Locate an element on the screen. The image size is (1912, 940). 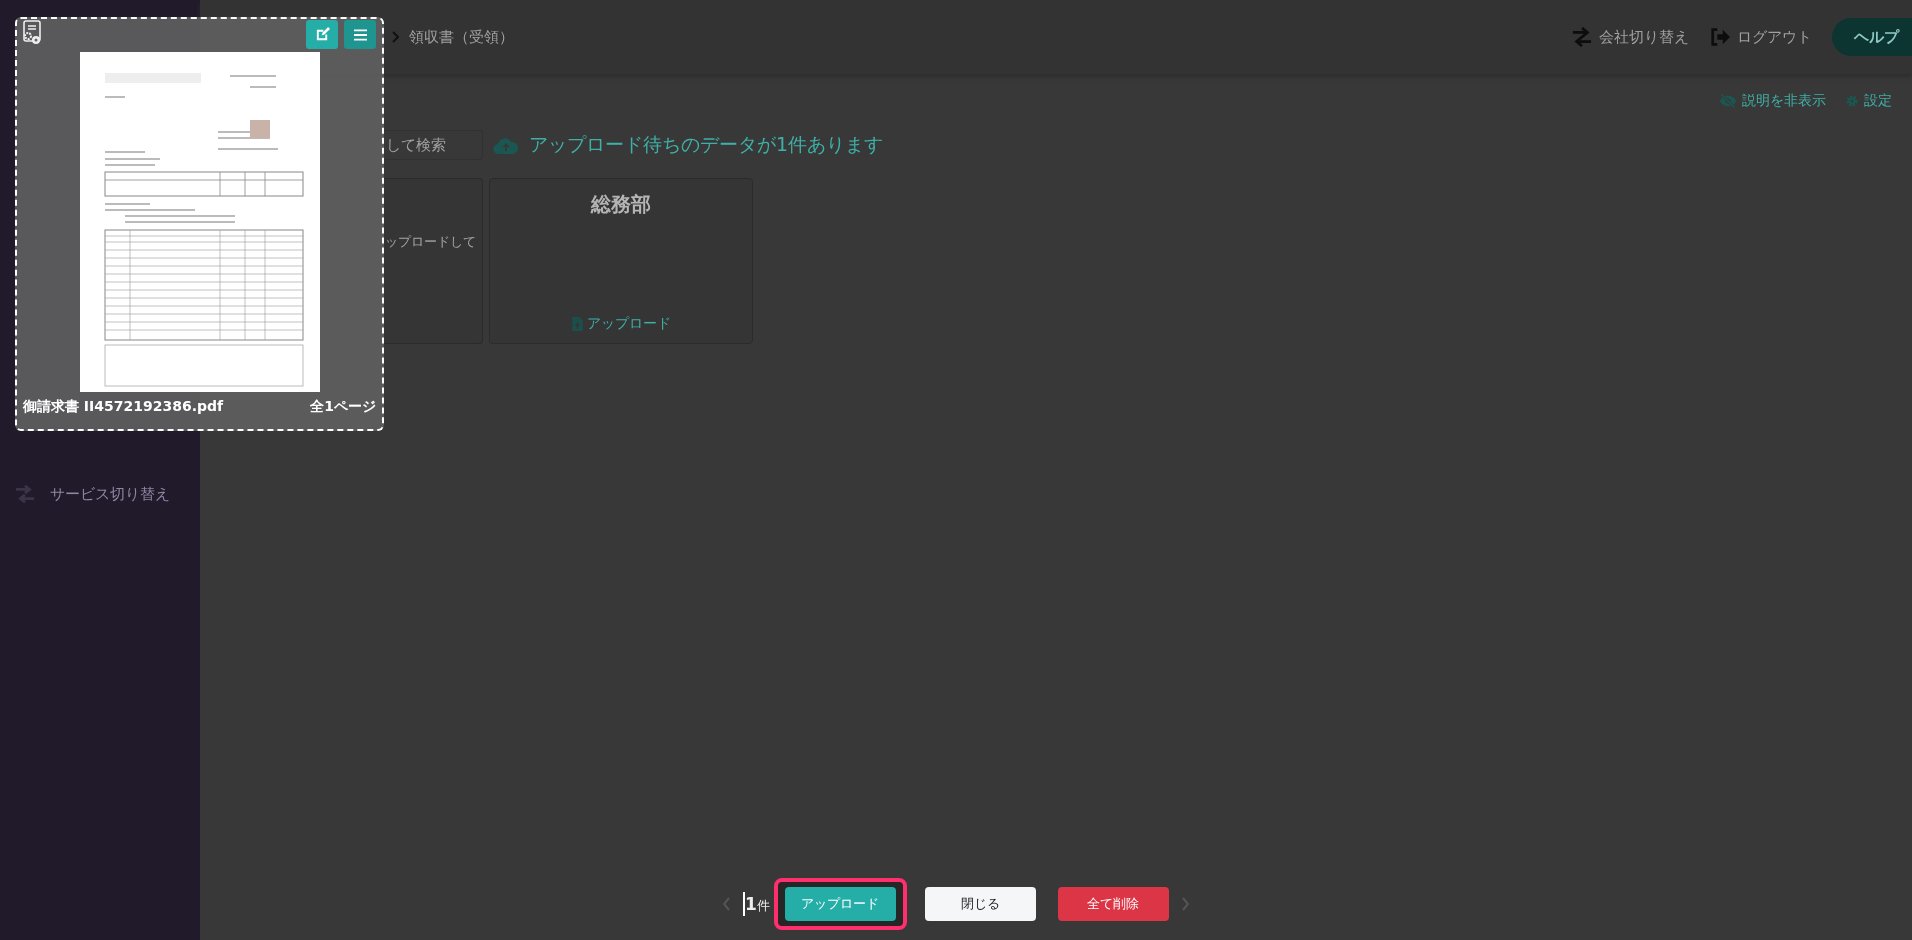
item-count: 1件 is located at coordinates (757, 904).